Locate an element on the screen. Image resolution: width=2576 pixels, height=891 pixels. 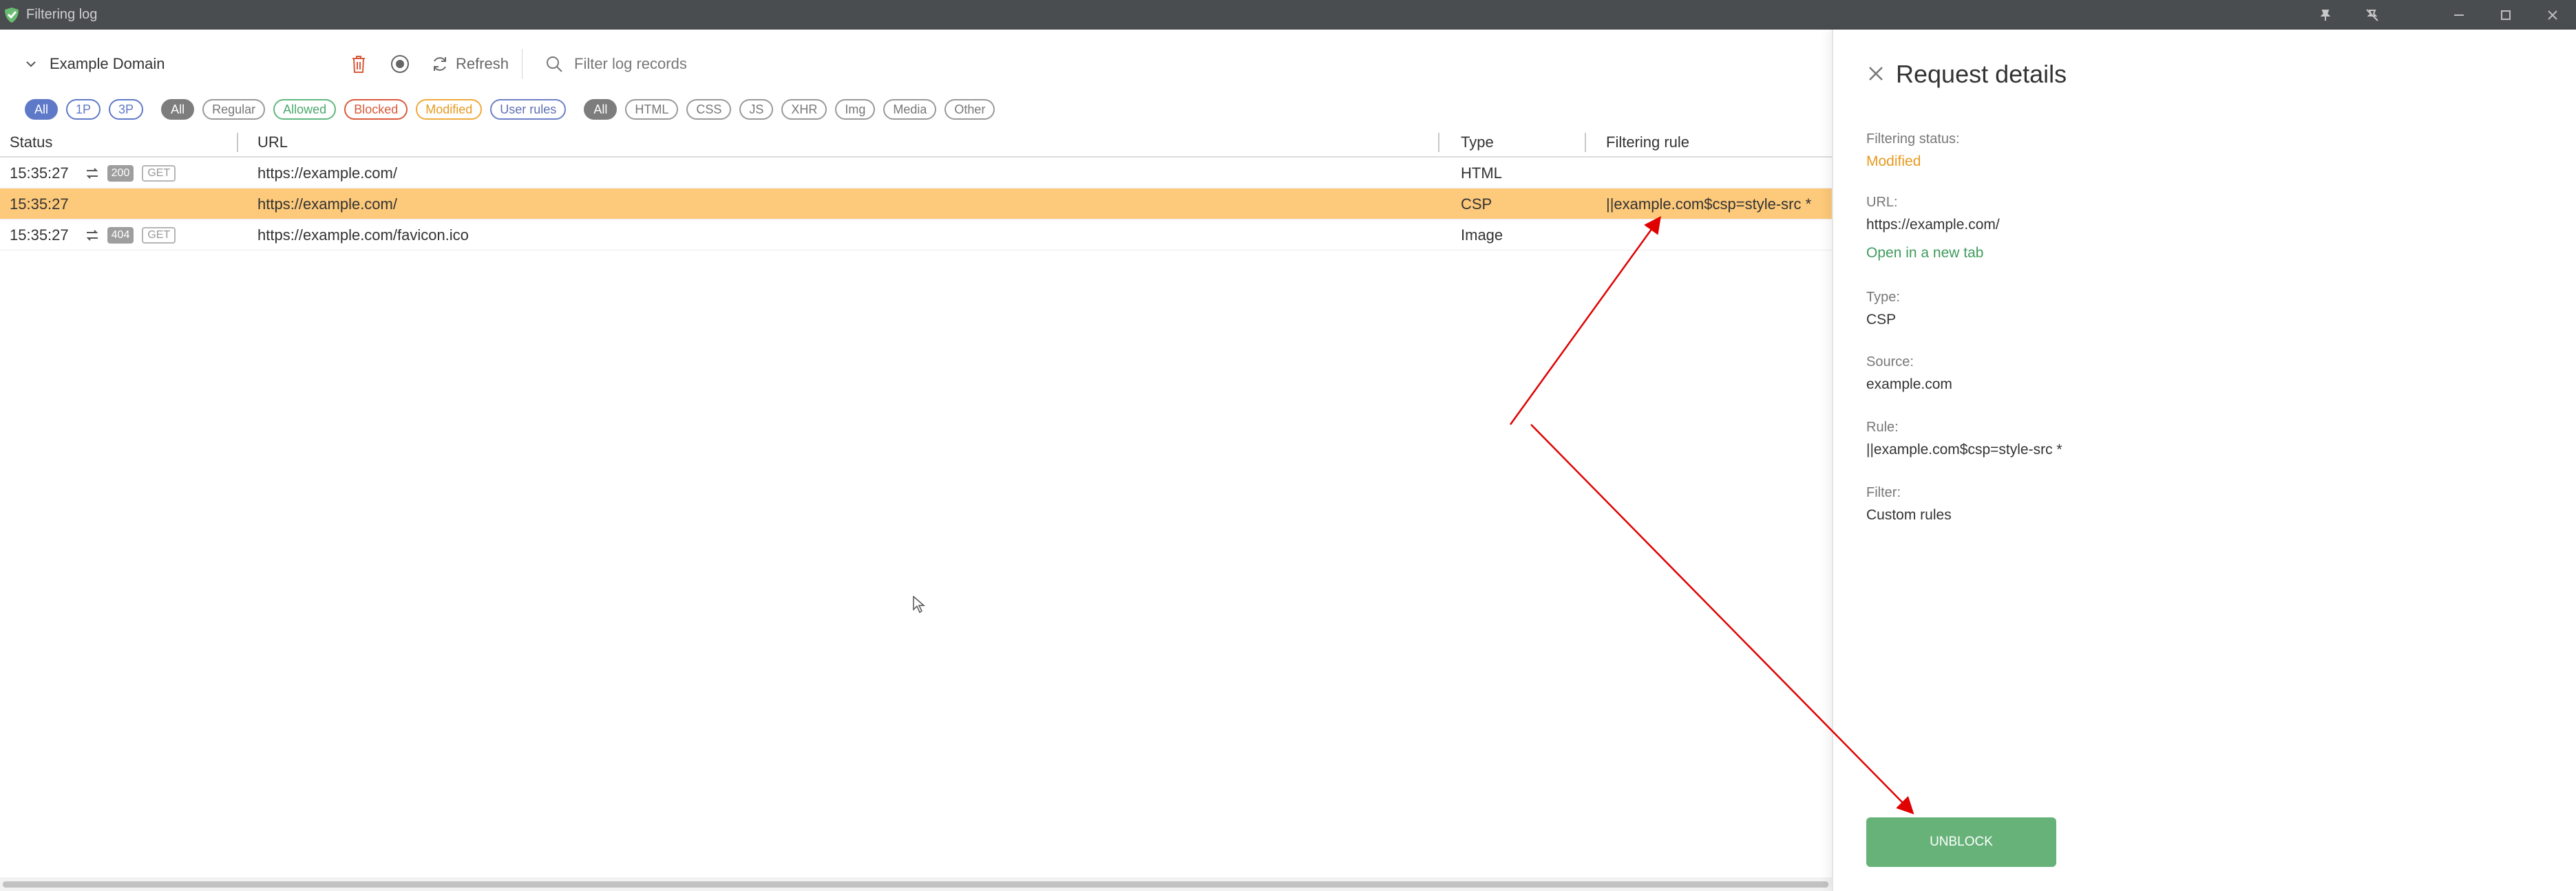
close-icon is located at coordinates (1876, 73).